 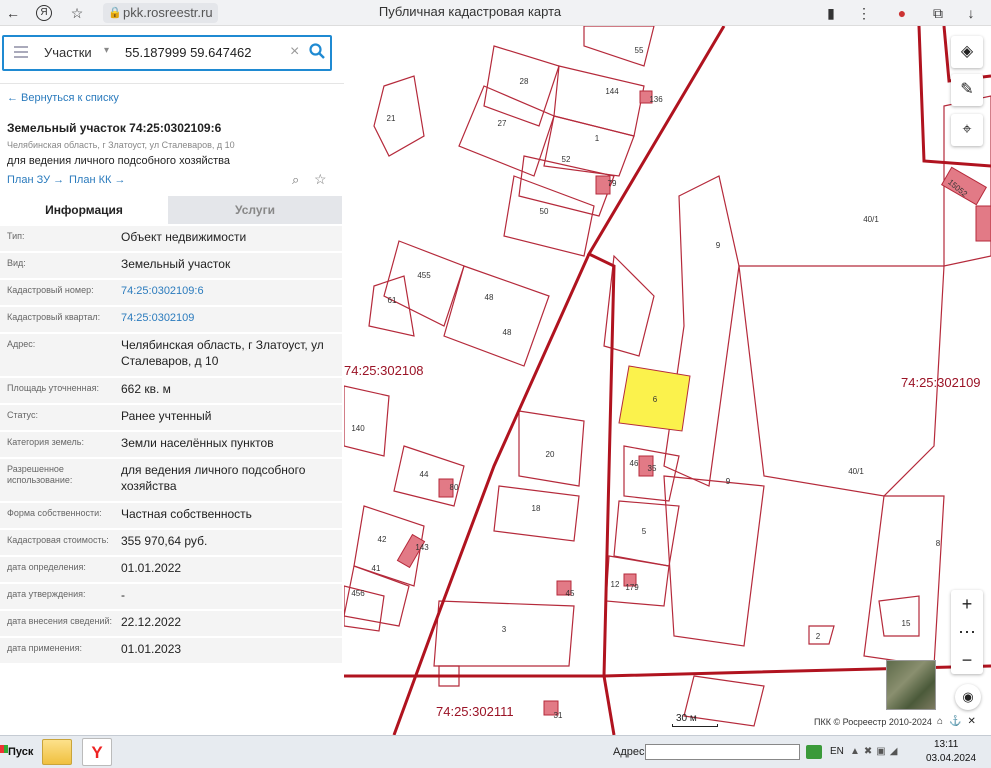 I want to click on star-icon: ☆, so click(x=77, y=13).